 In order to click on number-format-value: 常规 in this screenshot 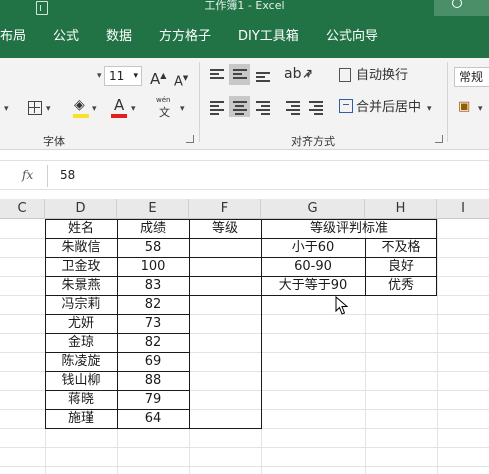, I will do `click(471, 77)`.